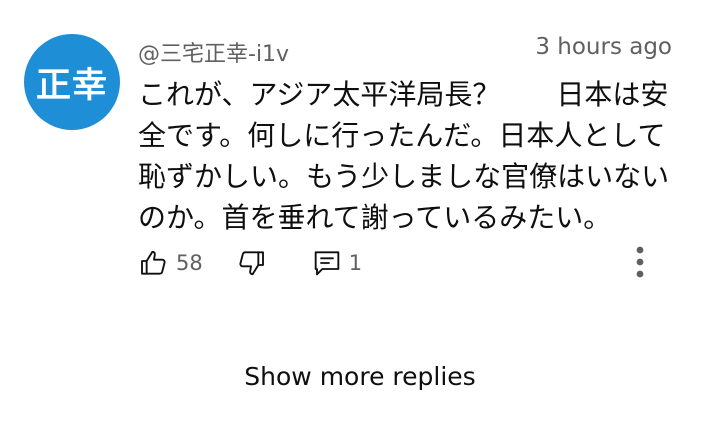 Image resolution: width=720 pixels, height=428 pixels. What do you see at coordinates (355, 263) in the screenshot?
I see `reply-count: 1` at bounding box center [355, 263].